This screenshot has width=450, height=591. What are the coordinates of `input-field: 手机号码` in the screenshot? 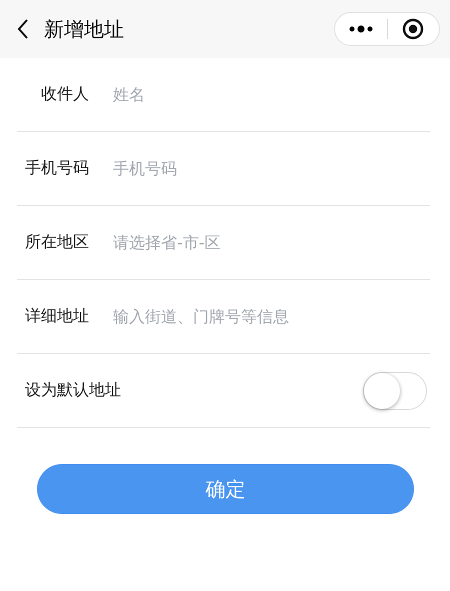 It's located at (271, 168).